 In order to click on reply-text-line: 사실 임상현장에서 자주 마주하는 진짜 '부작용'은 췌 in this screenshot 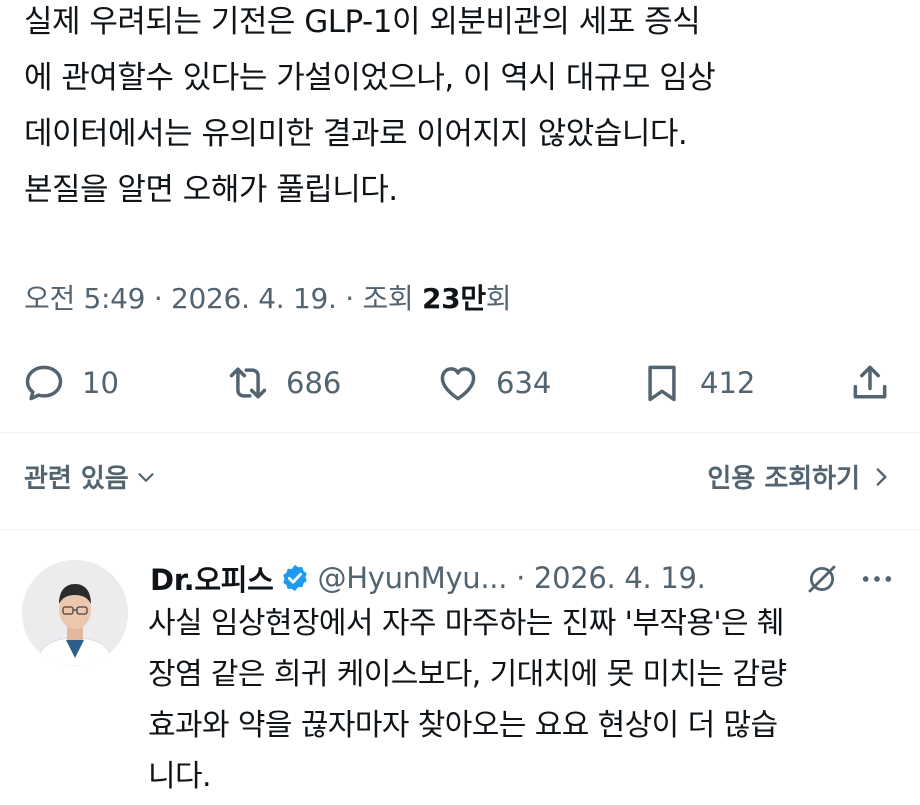, I will do `click(466, 623)`.